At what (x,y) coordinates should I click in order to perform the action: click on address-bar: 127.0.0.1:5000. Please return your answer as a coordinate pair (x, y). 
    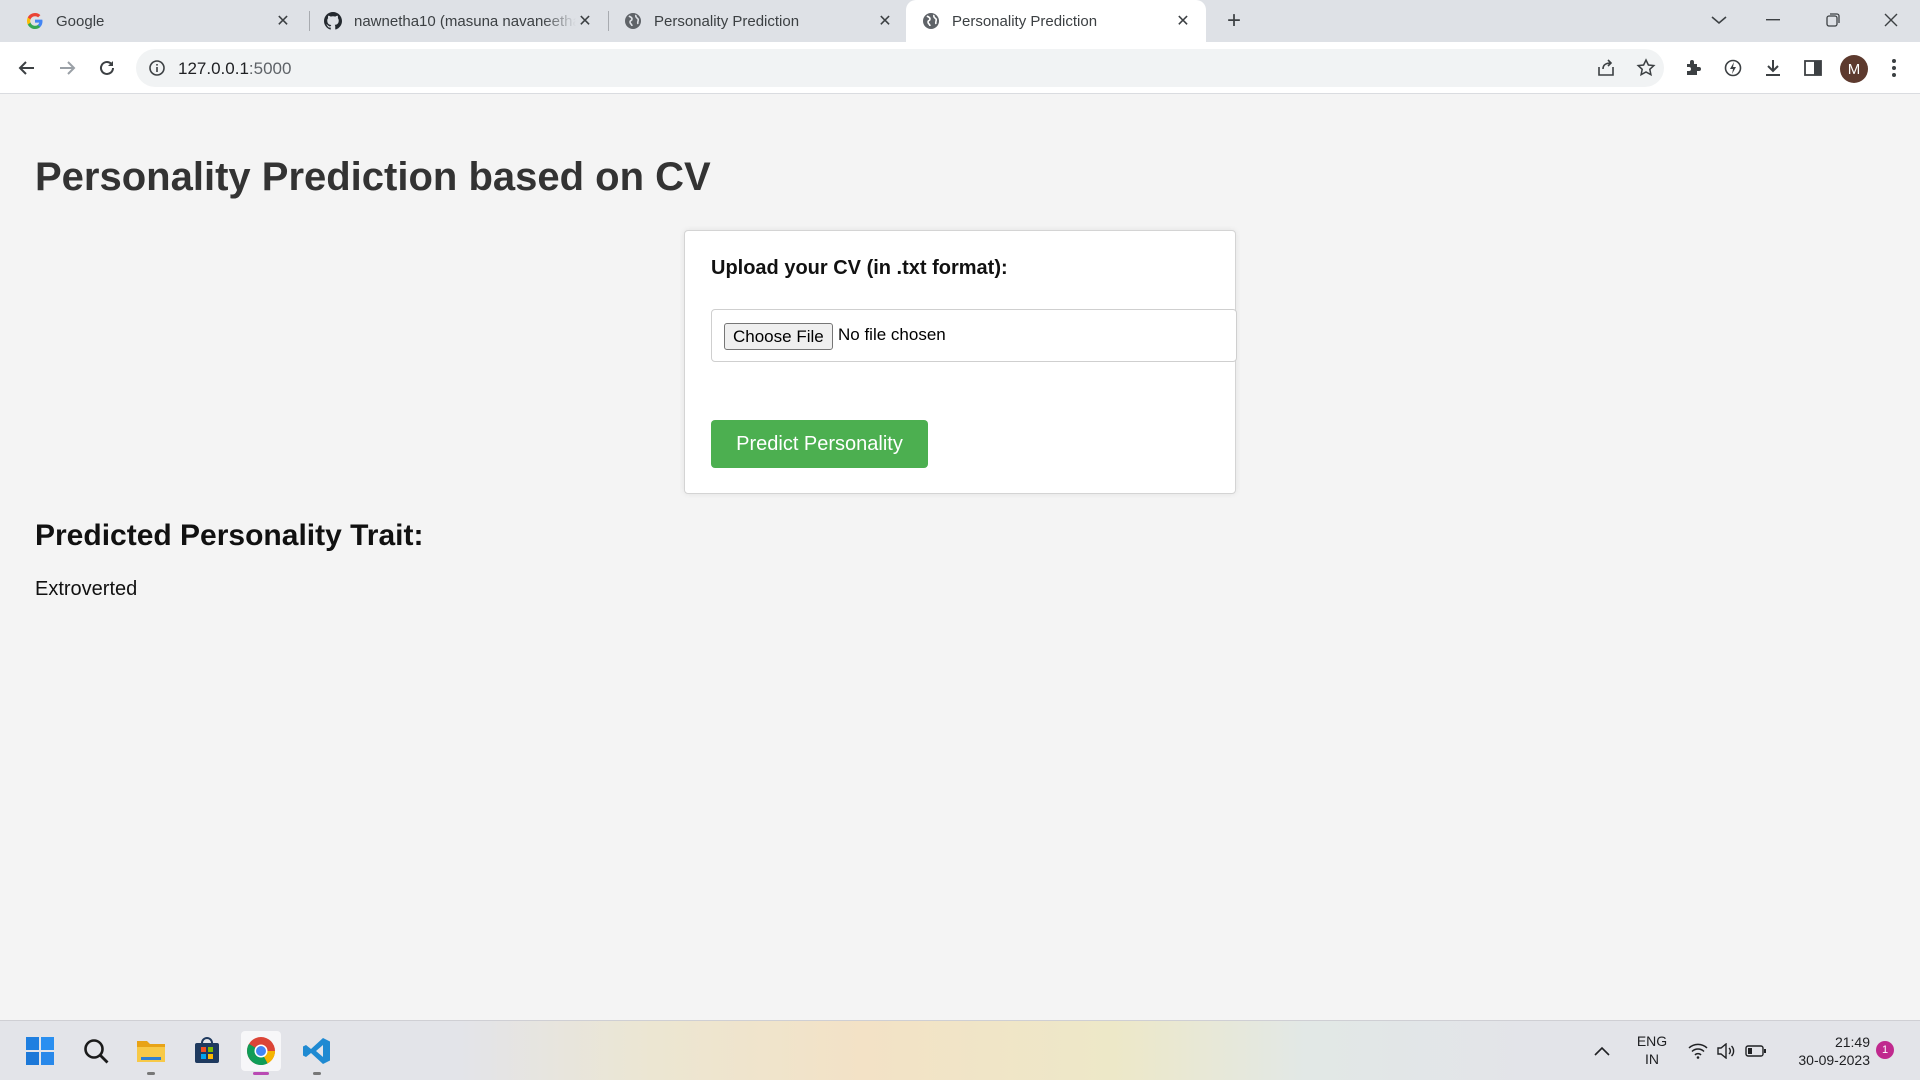
    Looking at the image, I should click on (900, 68).